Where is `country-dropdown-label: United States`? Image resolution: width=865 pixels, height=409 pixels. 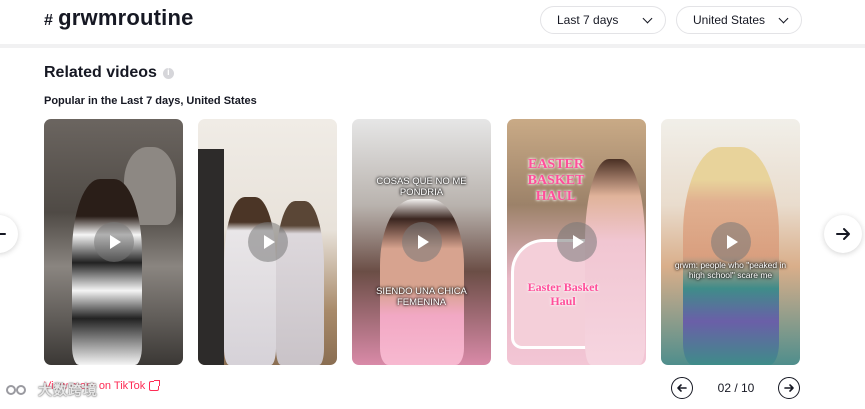 country-dropdown-label: United States is located at coordinates (729, 20).